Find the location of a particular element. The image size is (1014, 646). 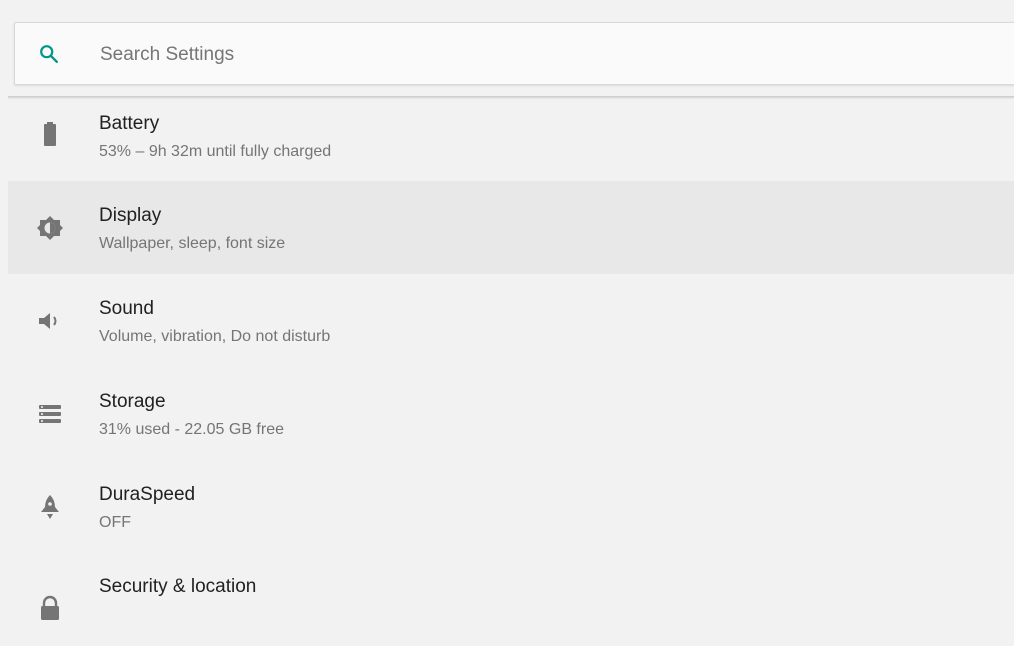

settings-item-title: Storage is located at coordinates (132, 401).